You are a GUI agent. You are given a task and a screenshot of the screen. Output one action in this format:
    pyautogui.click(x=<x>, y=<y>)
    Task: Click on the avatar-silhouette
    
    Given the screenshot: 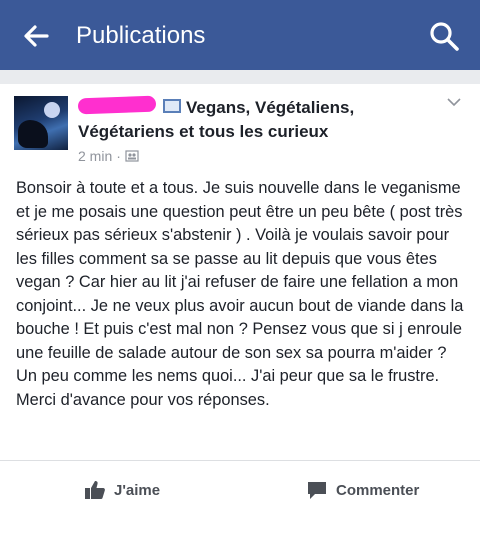 What is the action you would take?
    pyautogui.click(x=33, y=134)
    